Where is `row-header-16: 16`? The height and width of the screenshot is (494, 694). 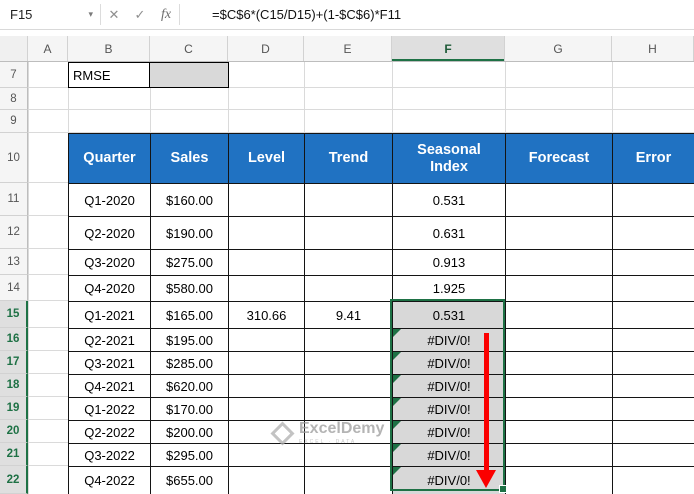 row-header-16: 16 is located at coordinates (14, 339).